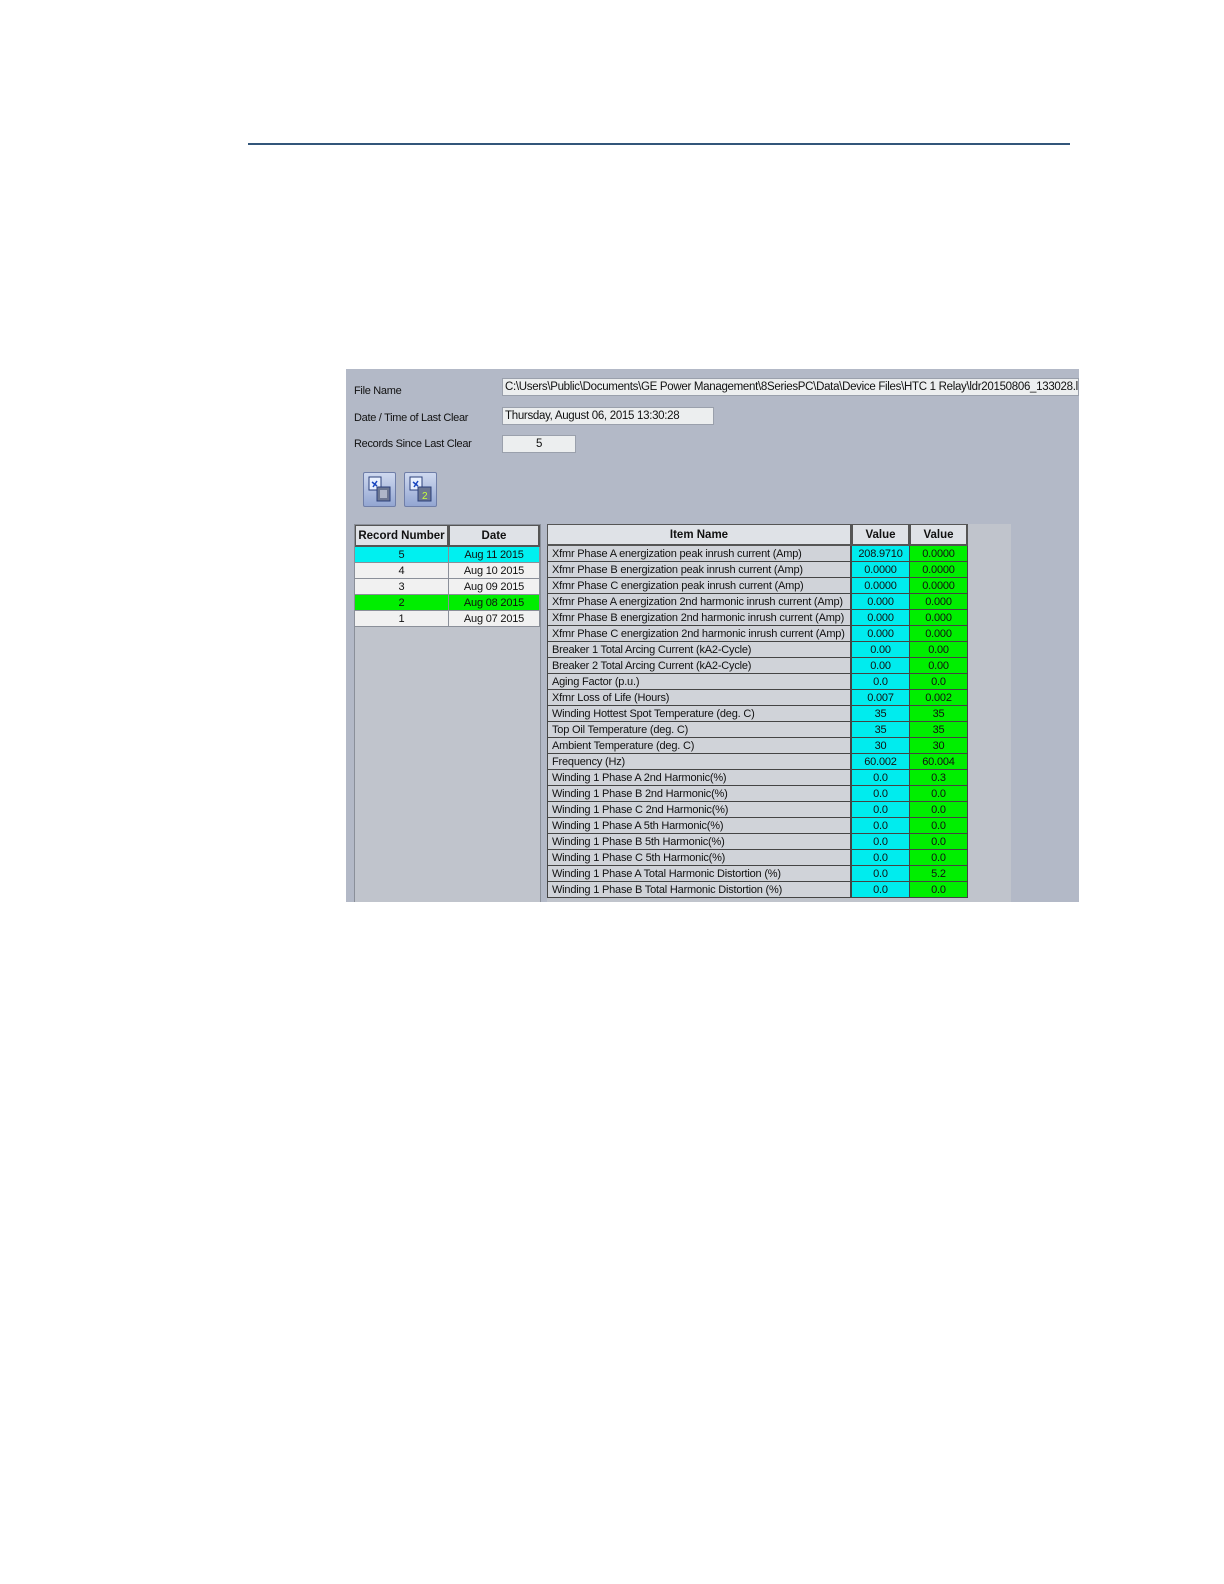 This screenshot has width=1224, height=1584. I want to click on file-name-label: File Name, so click(378, 391).